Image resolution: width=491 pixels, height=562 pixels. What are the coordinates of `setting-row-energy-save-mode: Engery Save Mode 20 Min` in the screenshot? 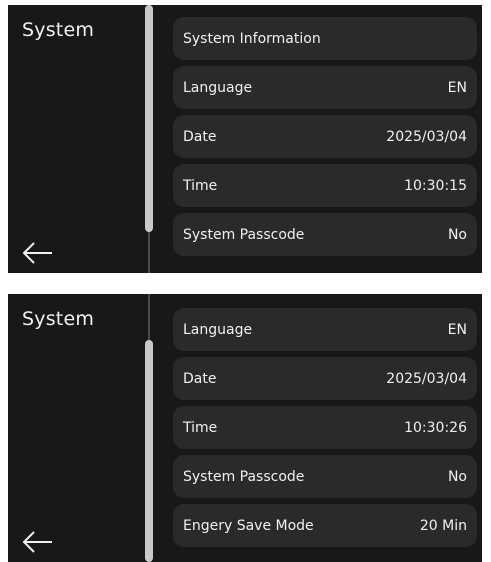 It's located at (325, 525).